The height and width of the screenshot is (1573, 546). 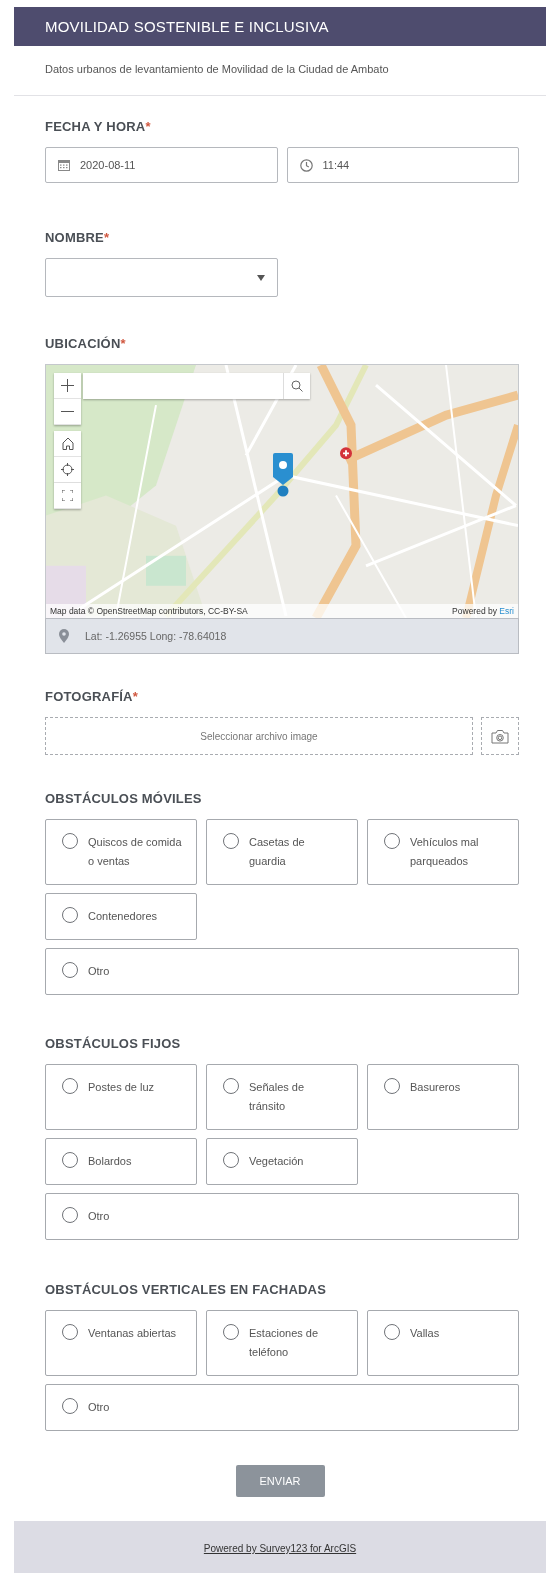 What do you see at coordinates (156, 636) in the screenshot?
I see `coordinates-text: Lat: -1.26955 Long: -78.64018` at bounding box center [156, 636].